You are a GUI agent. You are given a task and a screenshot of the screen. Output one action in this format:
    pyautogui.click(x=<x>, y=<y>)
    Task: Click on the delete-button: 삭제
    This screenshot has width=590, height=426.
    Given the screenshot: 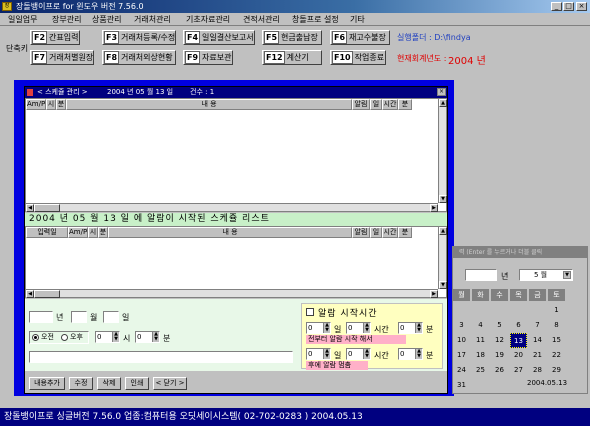 What is the action you would take?
    pyautogui.click(x=109, y=383)
    